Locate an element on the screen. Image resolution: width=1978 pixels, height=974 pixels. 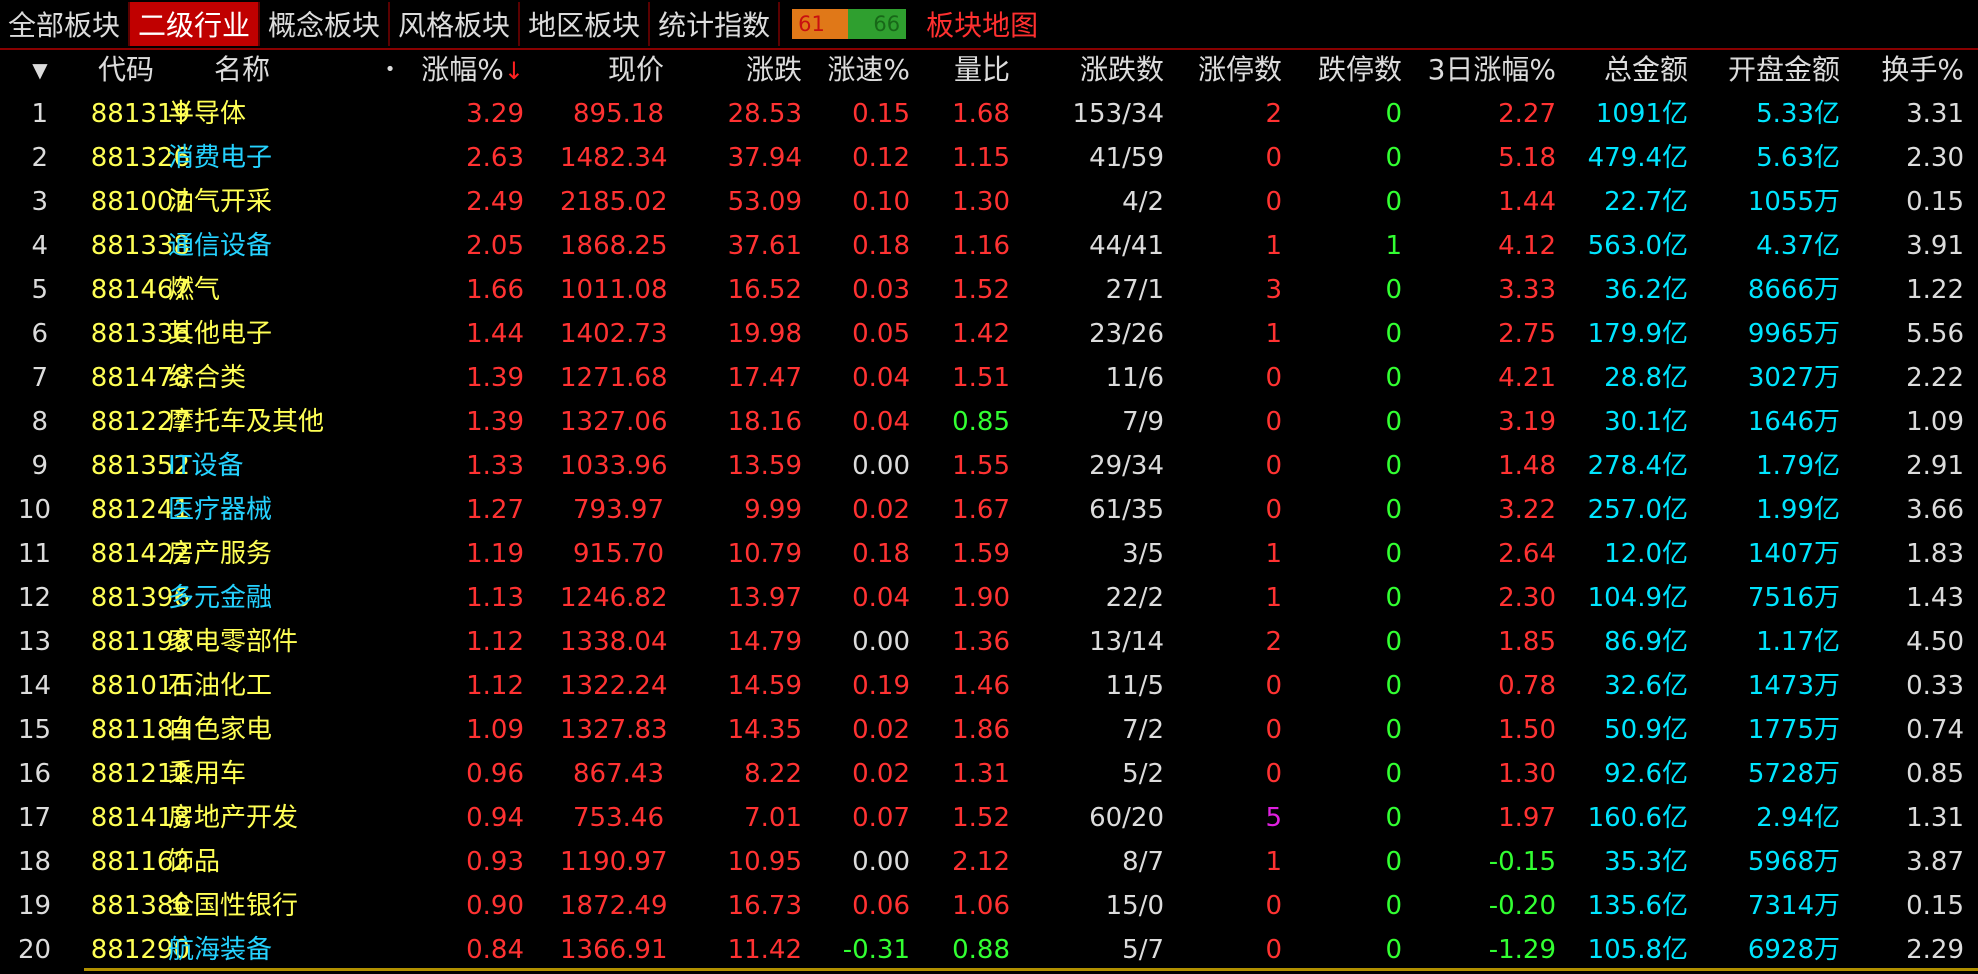
turnover: 0.15 is located at coordinates (1935, 906).